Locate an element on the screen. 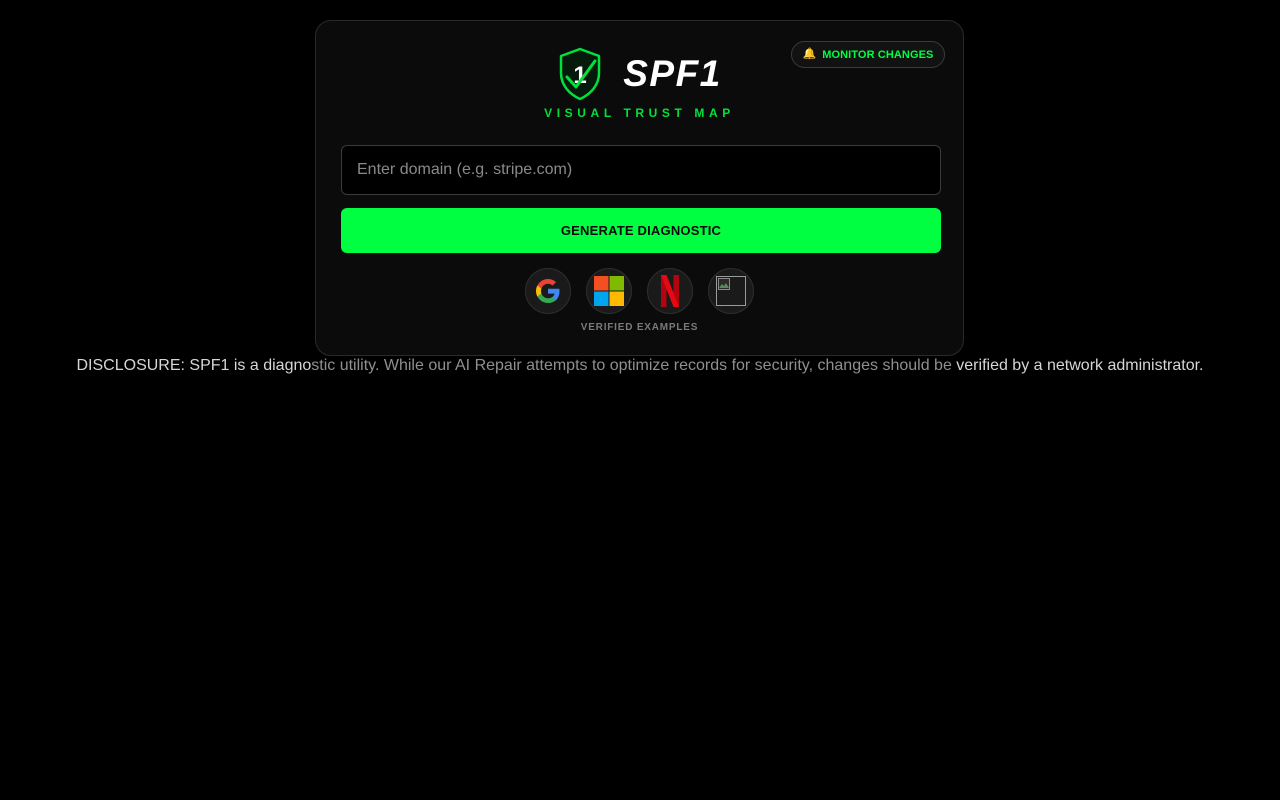  example-microsoft-button is located at coordinates (609, 291).